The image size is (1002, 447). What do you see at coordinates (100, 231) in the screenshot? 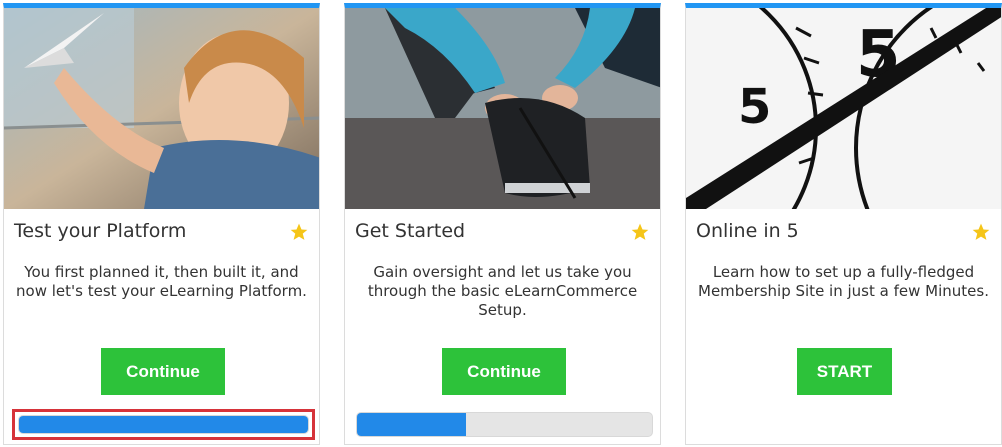
I see `card-title: Test your Platform` at bounding box center [100, 231].